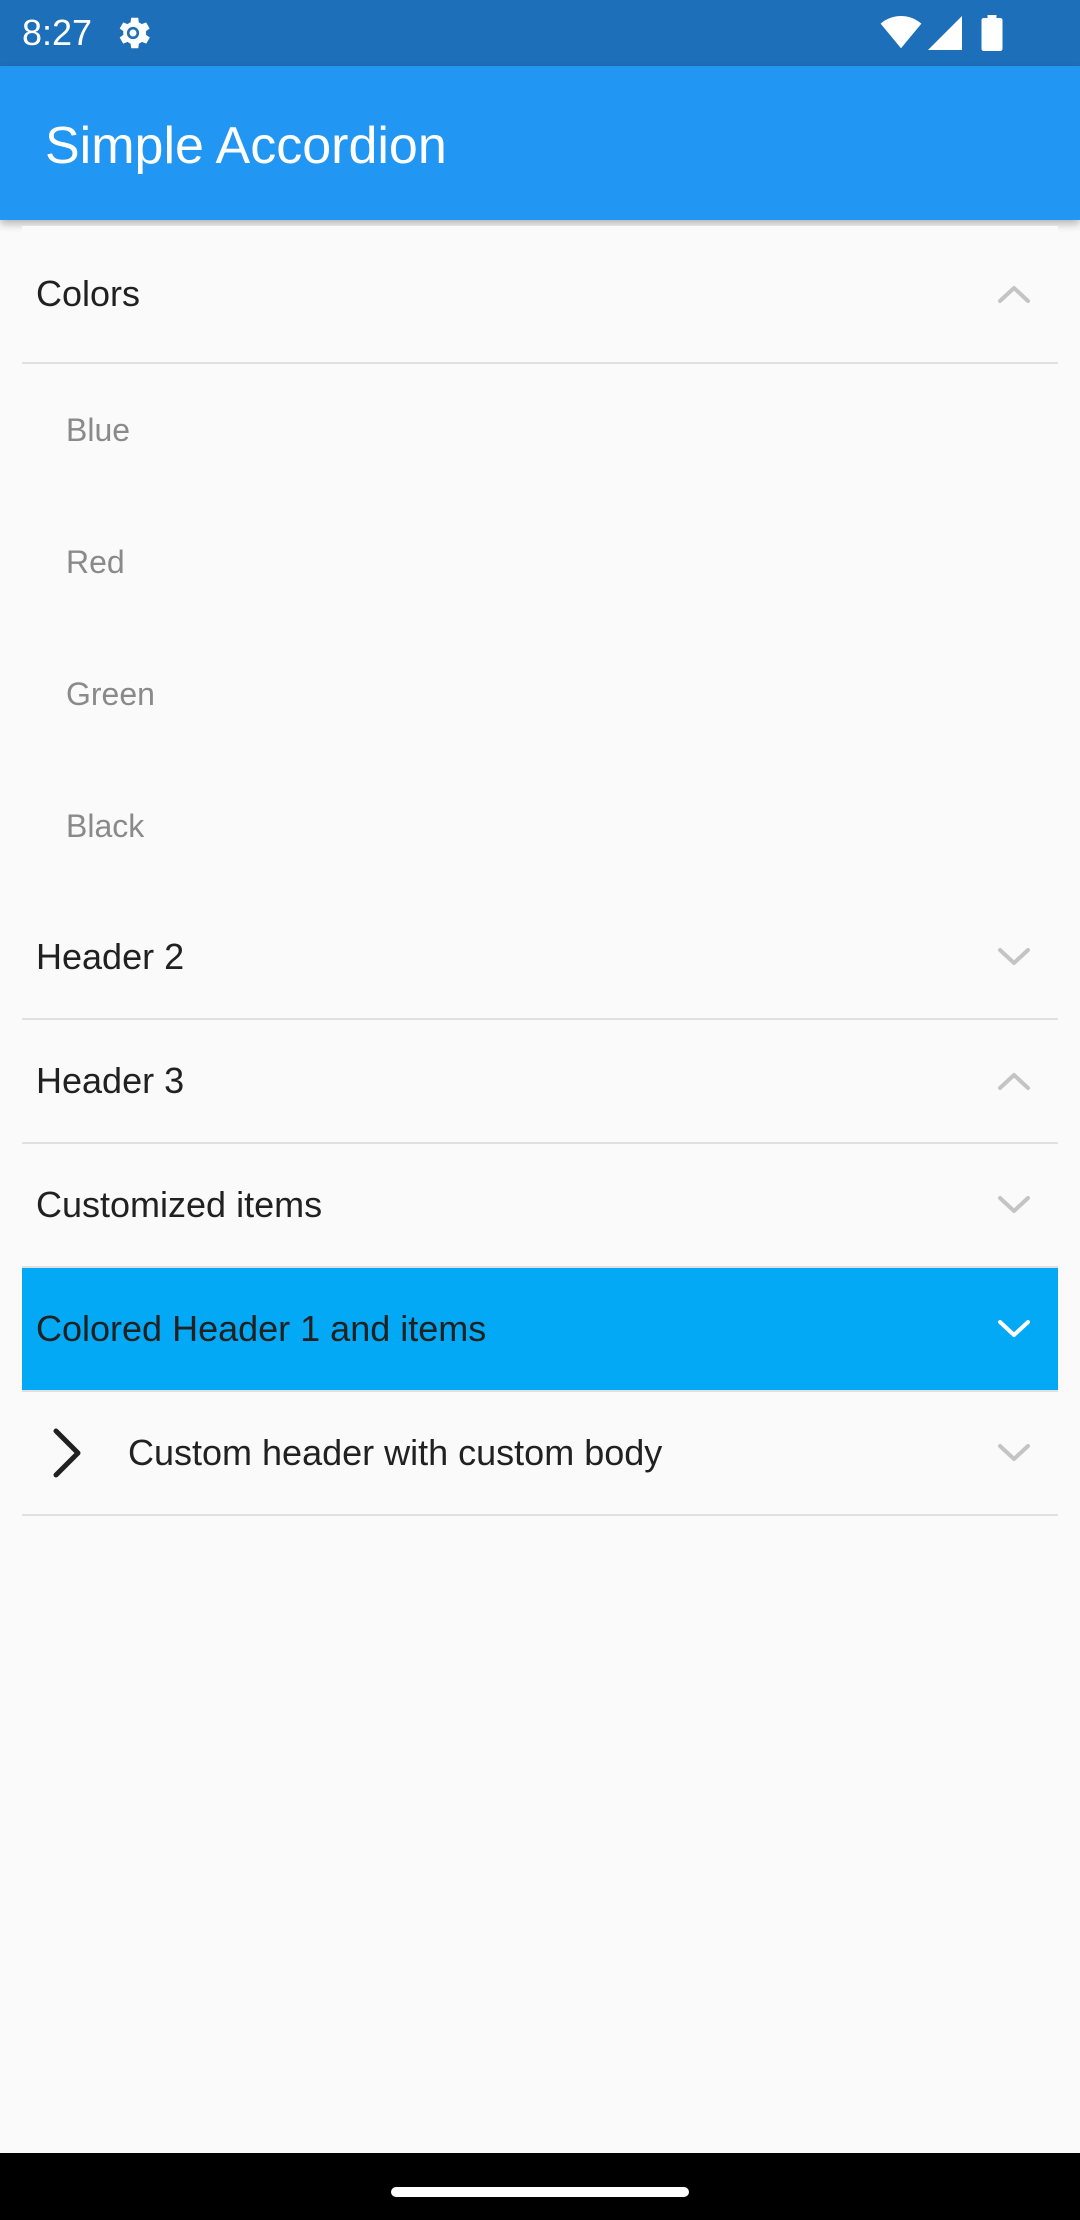  Describe the element at coordinates (57, 32) in the screenshot. I see `status-time: 8:27` at that location.